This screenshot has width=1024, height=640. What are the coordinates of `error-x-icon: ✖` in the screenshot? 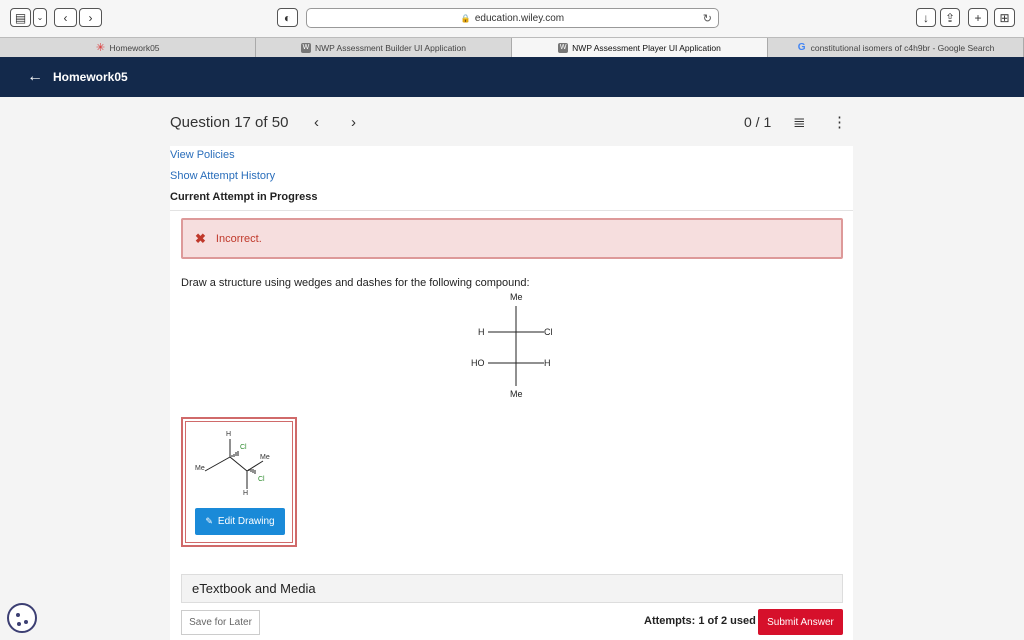 It's located at (200, 238).